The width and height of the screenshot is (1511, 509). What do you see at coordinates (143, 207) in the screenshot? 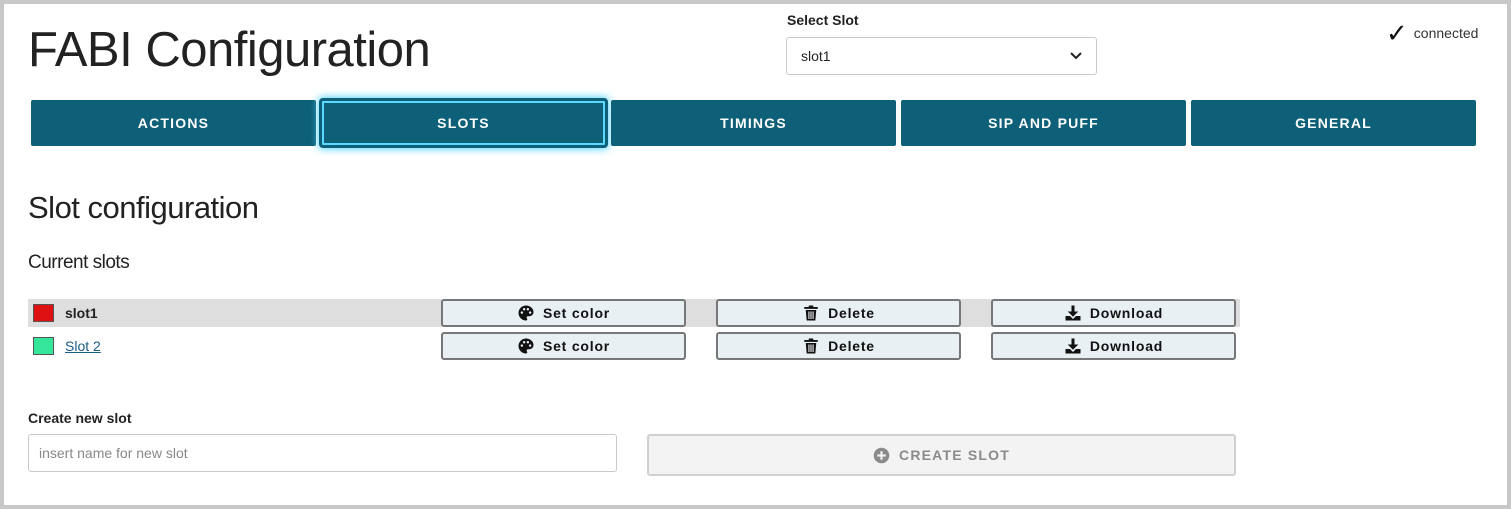
I see `section-title: Slot configuration` at bounding box center [143, 207].